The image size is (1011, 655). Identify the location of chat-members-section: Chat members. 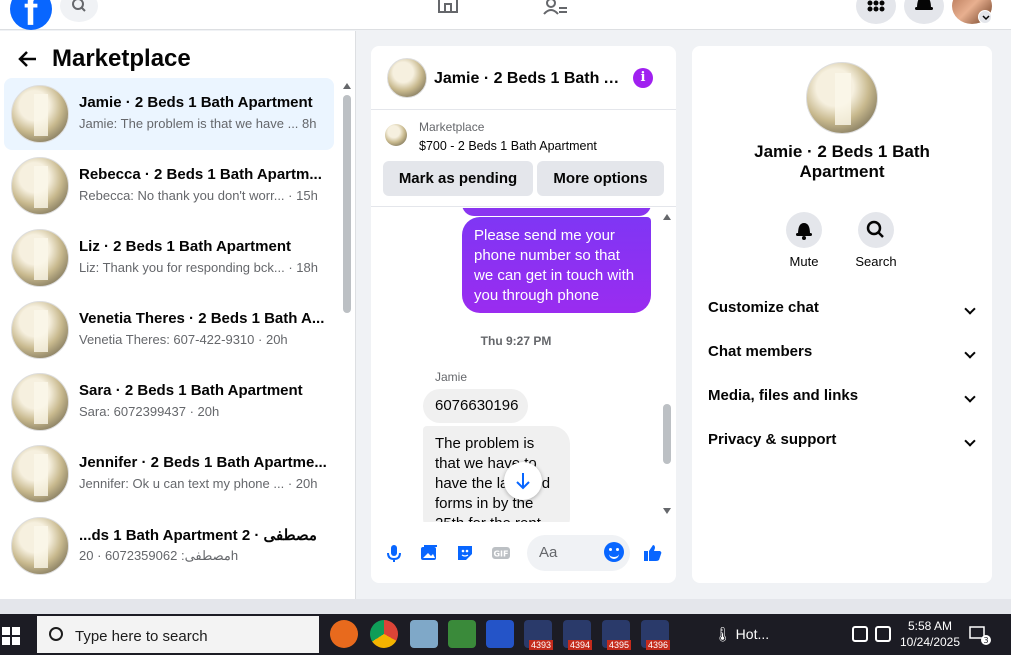
(843, 358).